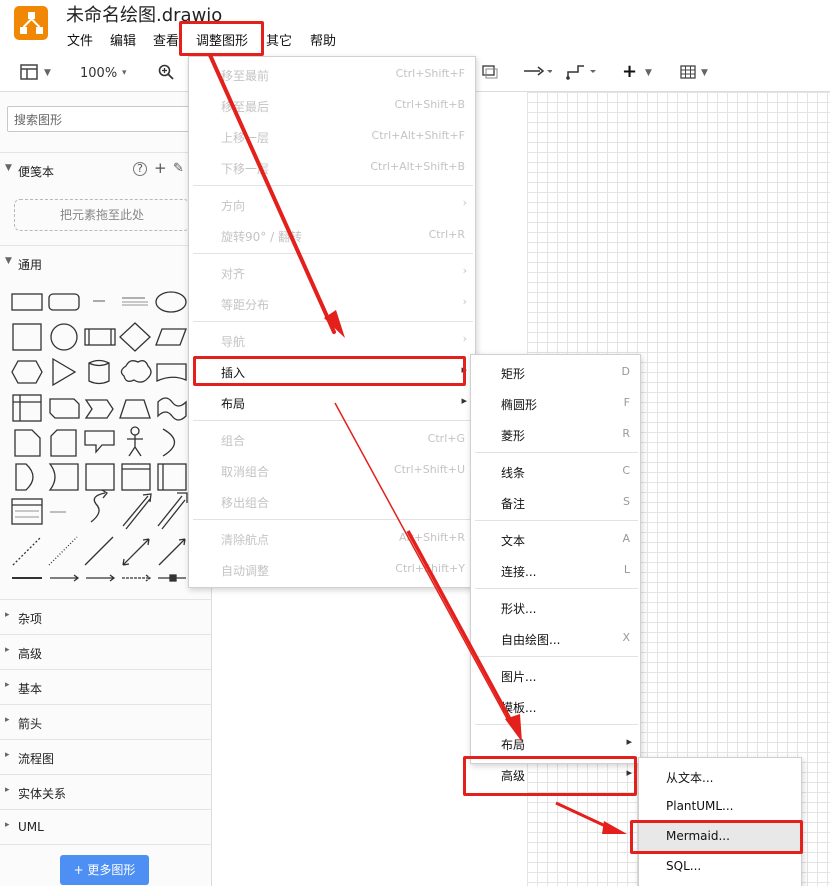 This screenshot has height=886, width=830. I want to click on section-uml: ▸ UML, so click(106, 826).